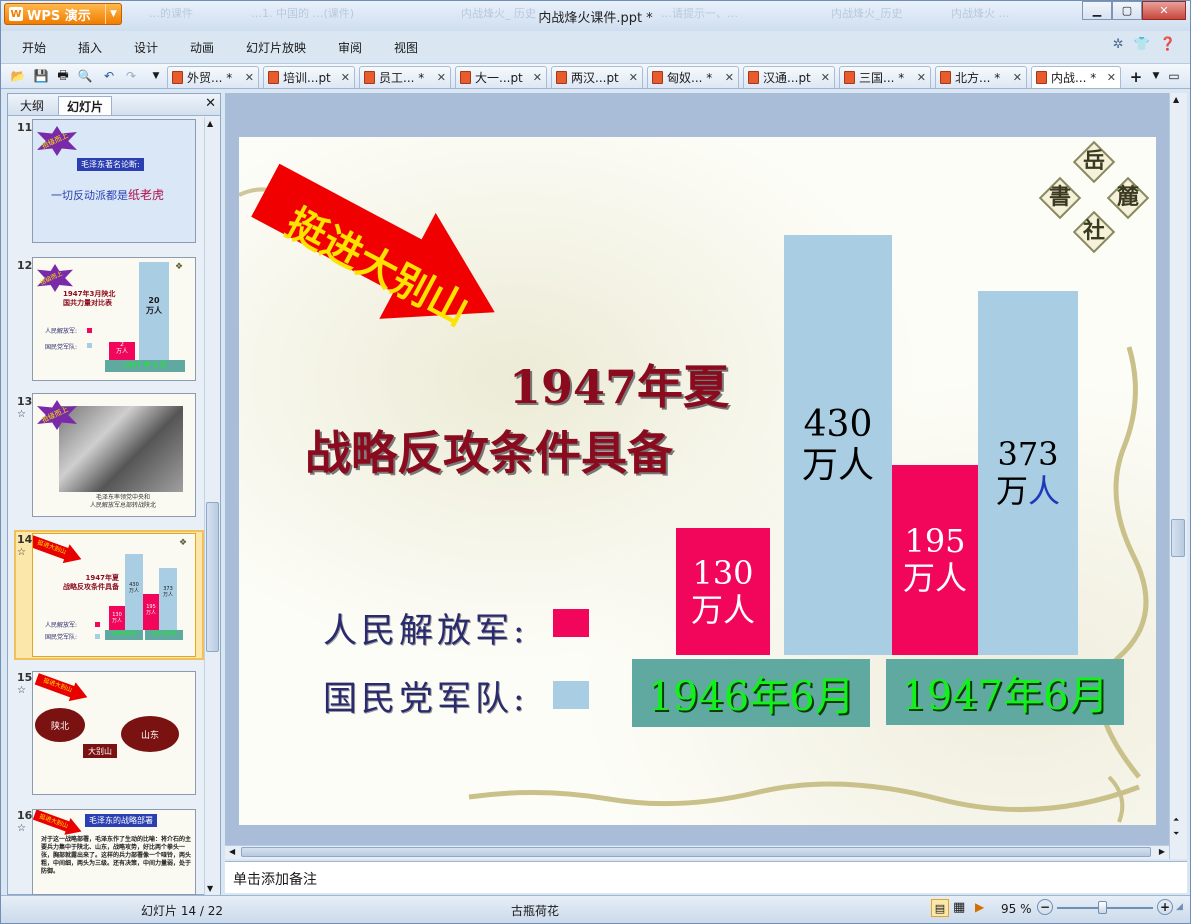  I want to click on close-panel-icon: ✕, so click(210, 103).